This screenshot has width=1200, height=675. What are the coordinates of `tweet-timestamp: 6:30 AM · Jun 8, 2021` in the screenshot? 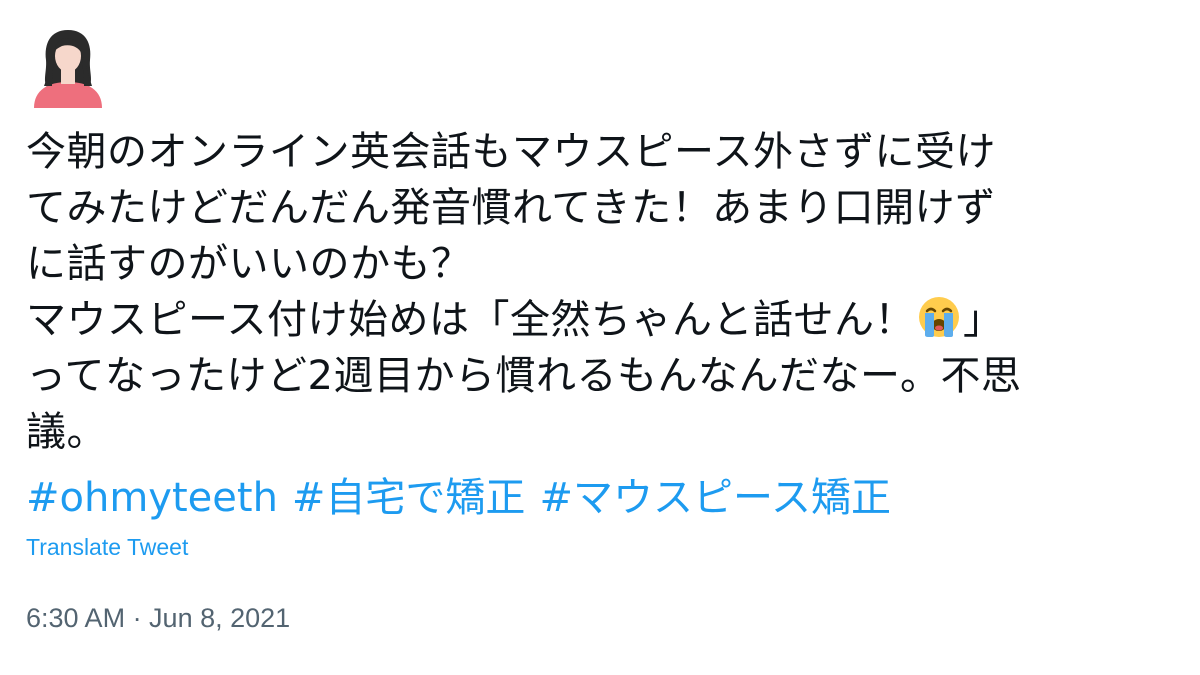 It's located at (158, 618).